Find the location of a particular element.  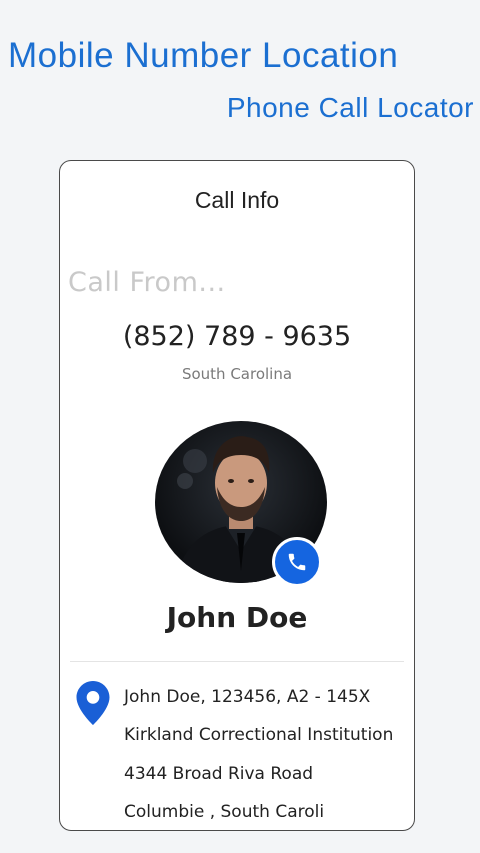

call-button is located at coordinates (297, 562).